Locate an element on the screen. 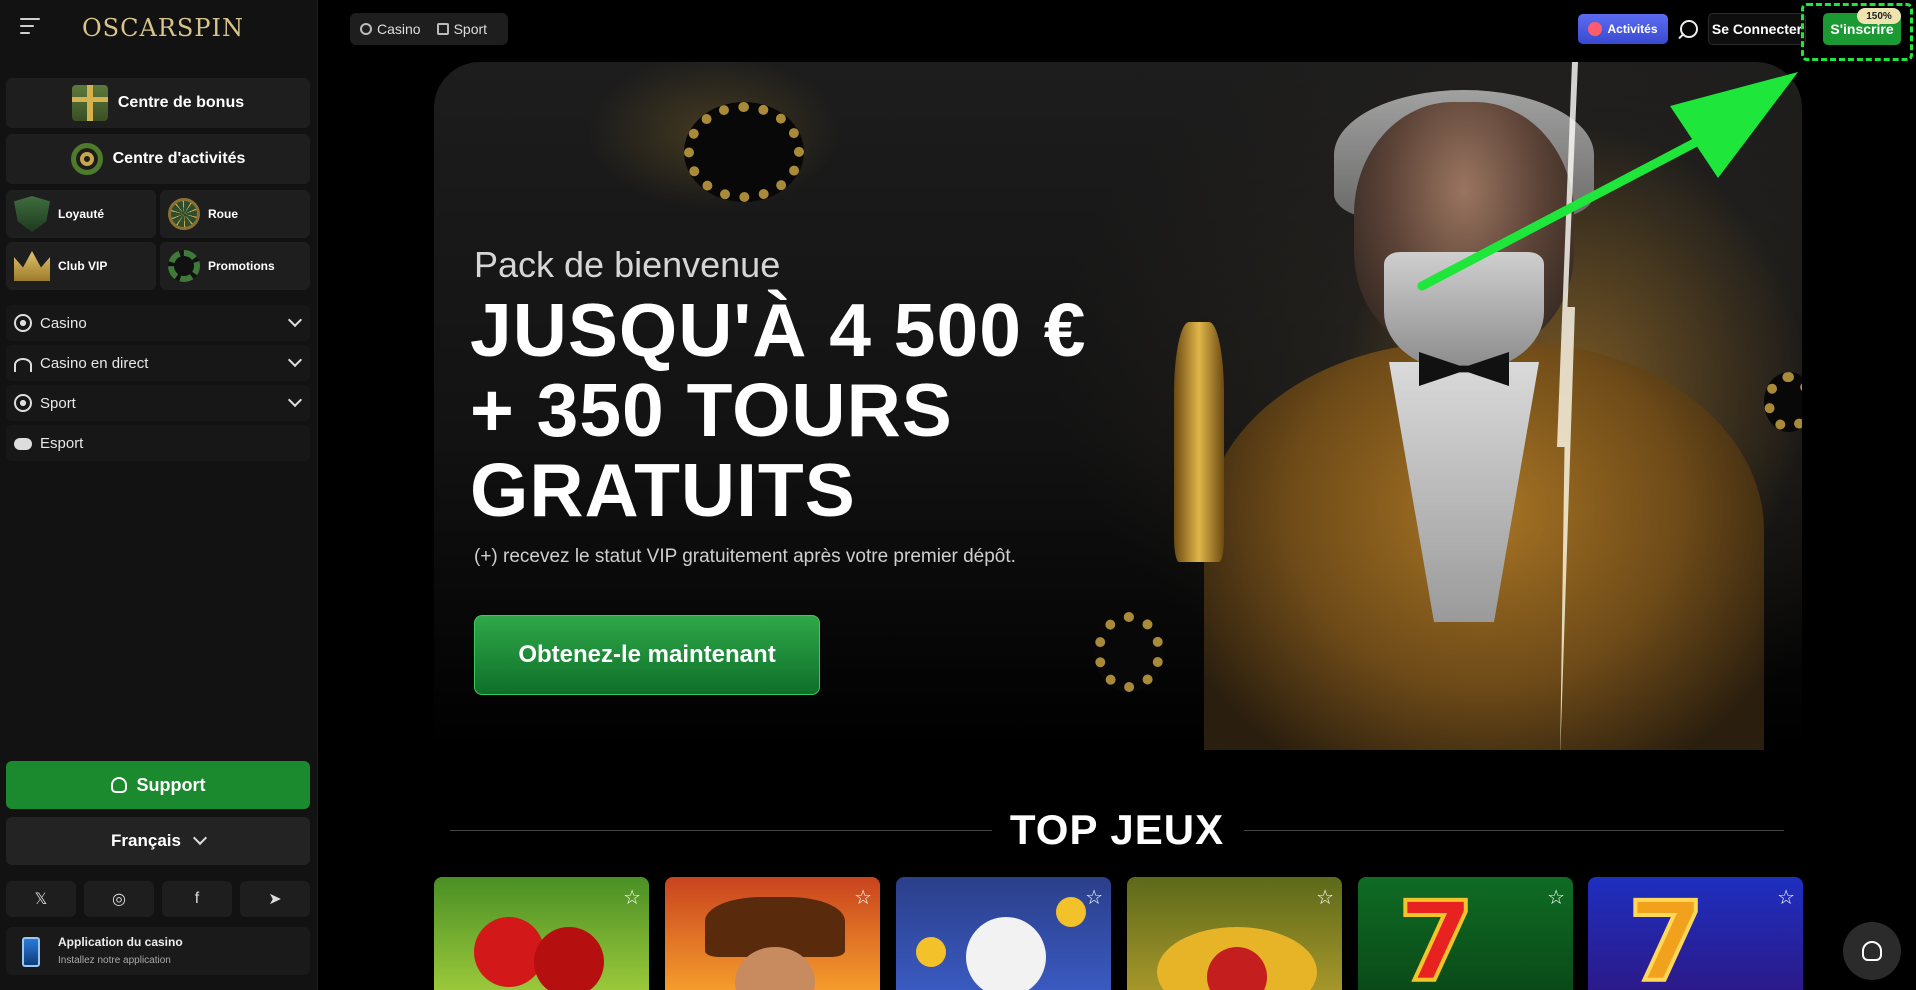 The width and height of the screenshot is (1916, 990). game-card-purple-seven: 7 ☆ is located at coordinates (1695, 933).